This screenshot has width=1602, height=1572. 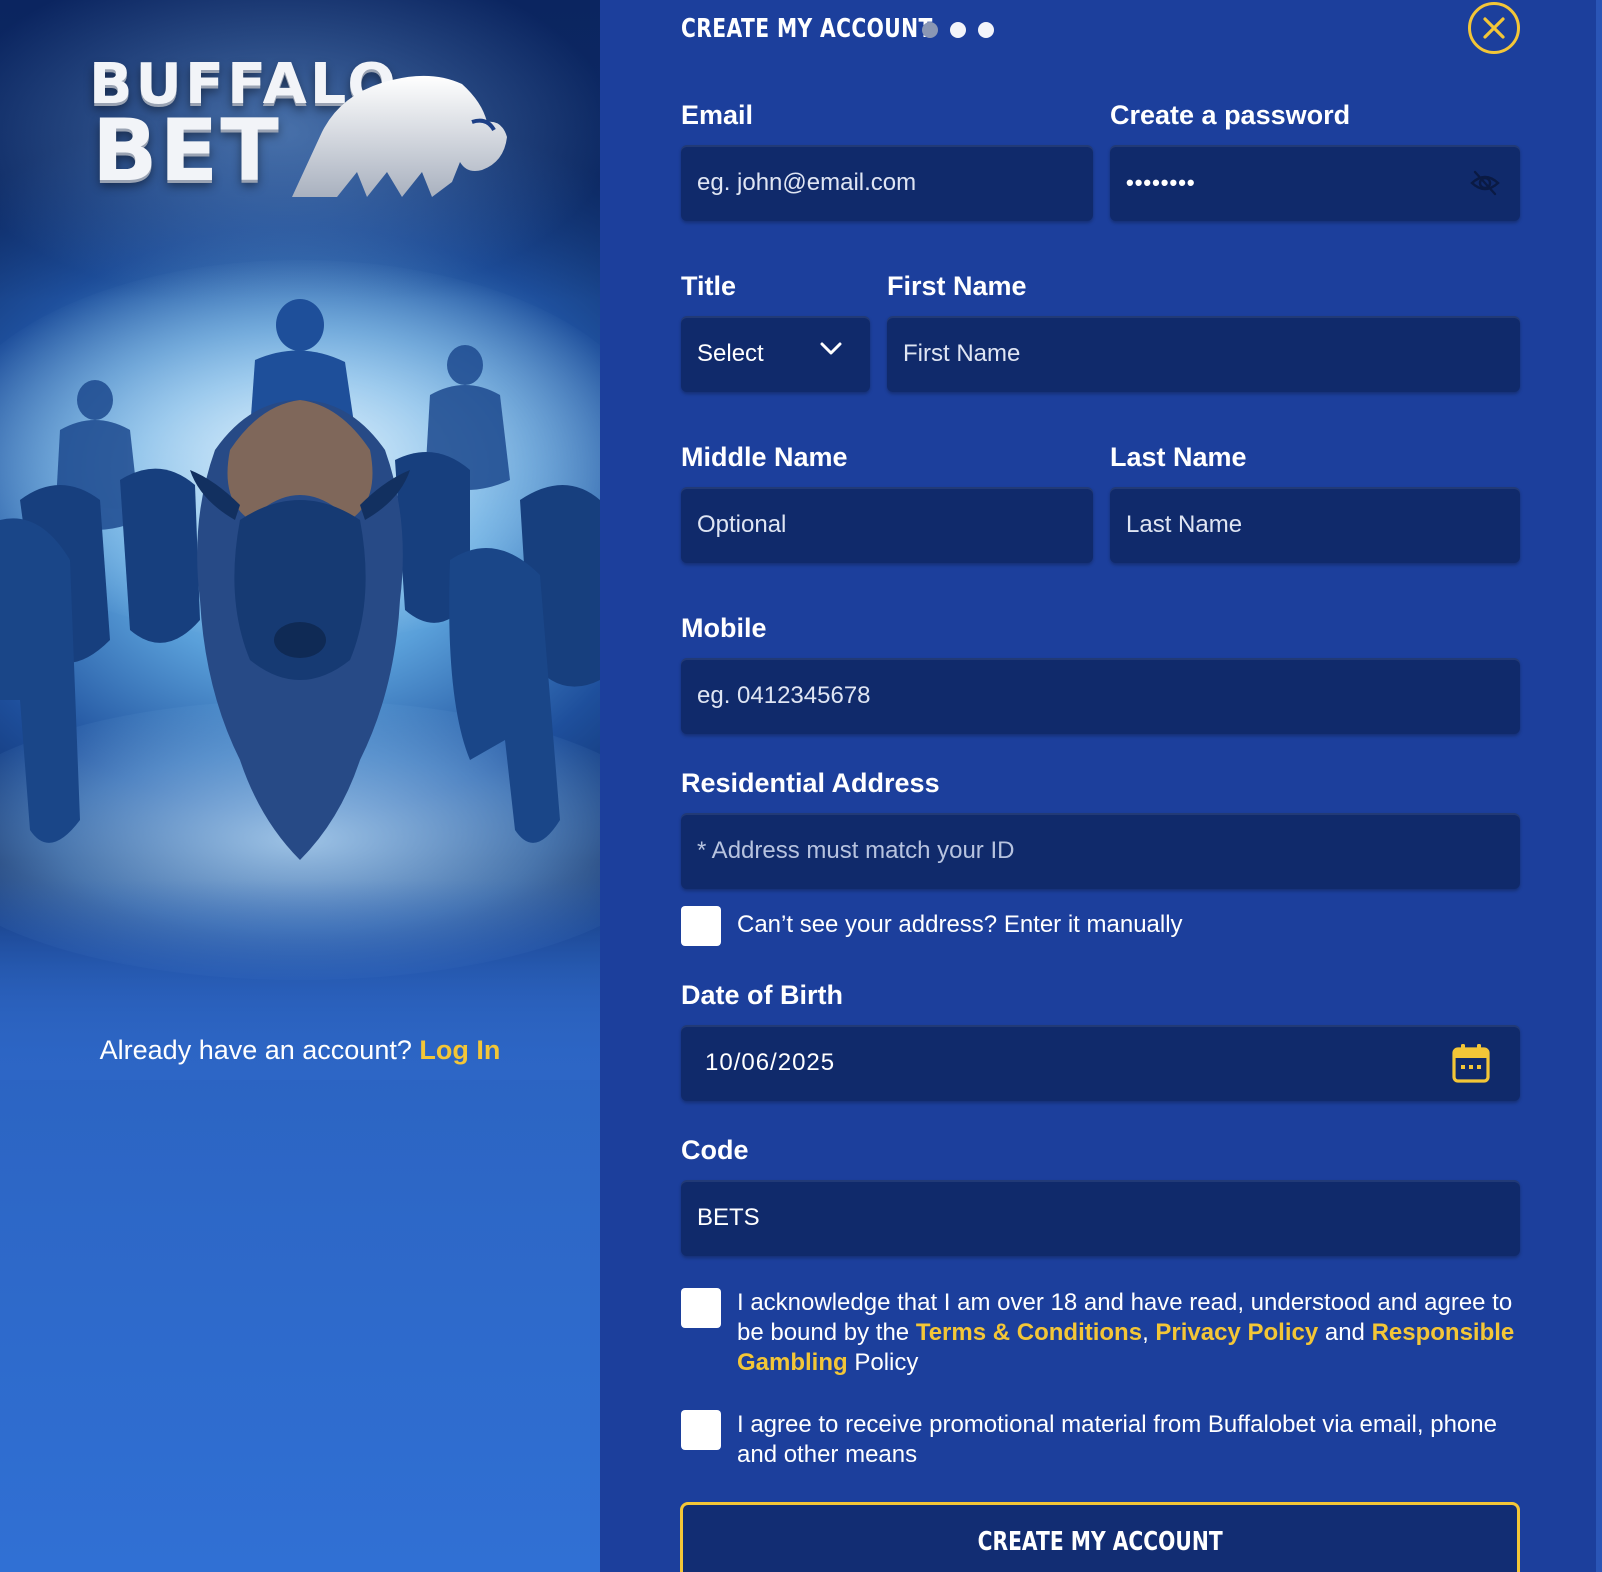 What do you see at coordinates (709, 286) in the screenshot?
I see `title-label: Title` at bounding box center [709, 286].